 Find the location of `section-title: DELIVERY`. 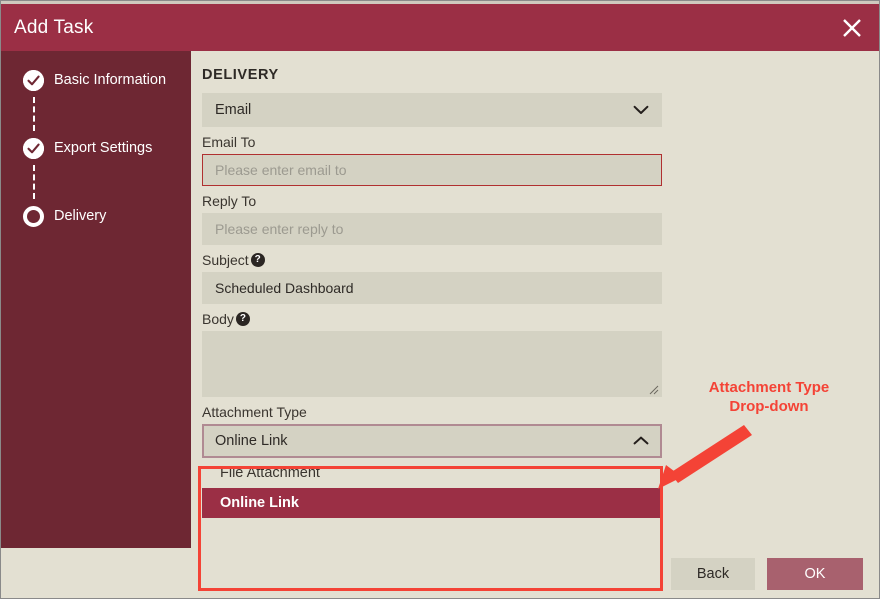

section-title: DELIVERY is located at coordinates (240, 75).